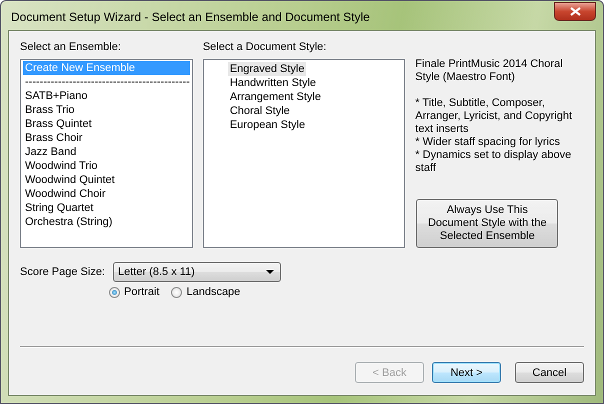  What do you see at coordinates (549, 372) in the screenshot?
I see `wizard-button: Cancel` at bounding box center [549, 372].